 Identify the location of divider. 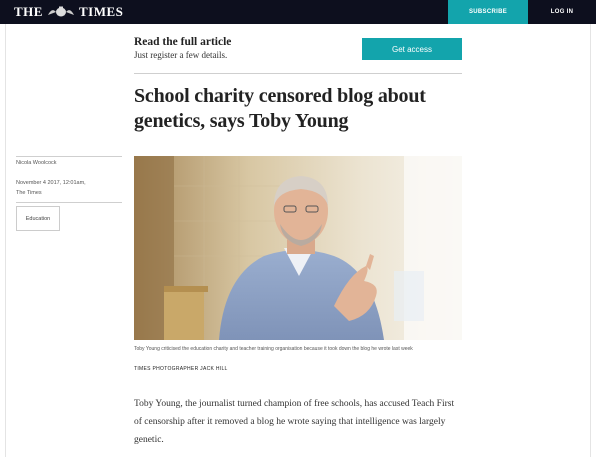
(298, 73).